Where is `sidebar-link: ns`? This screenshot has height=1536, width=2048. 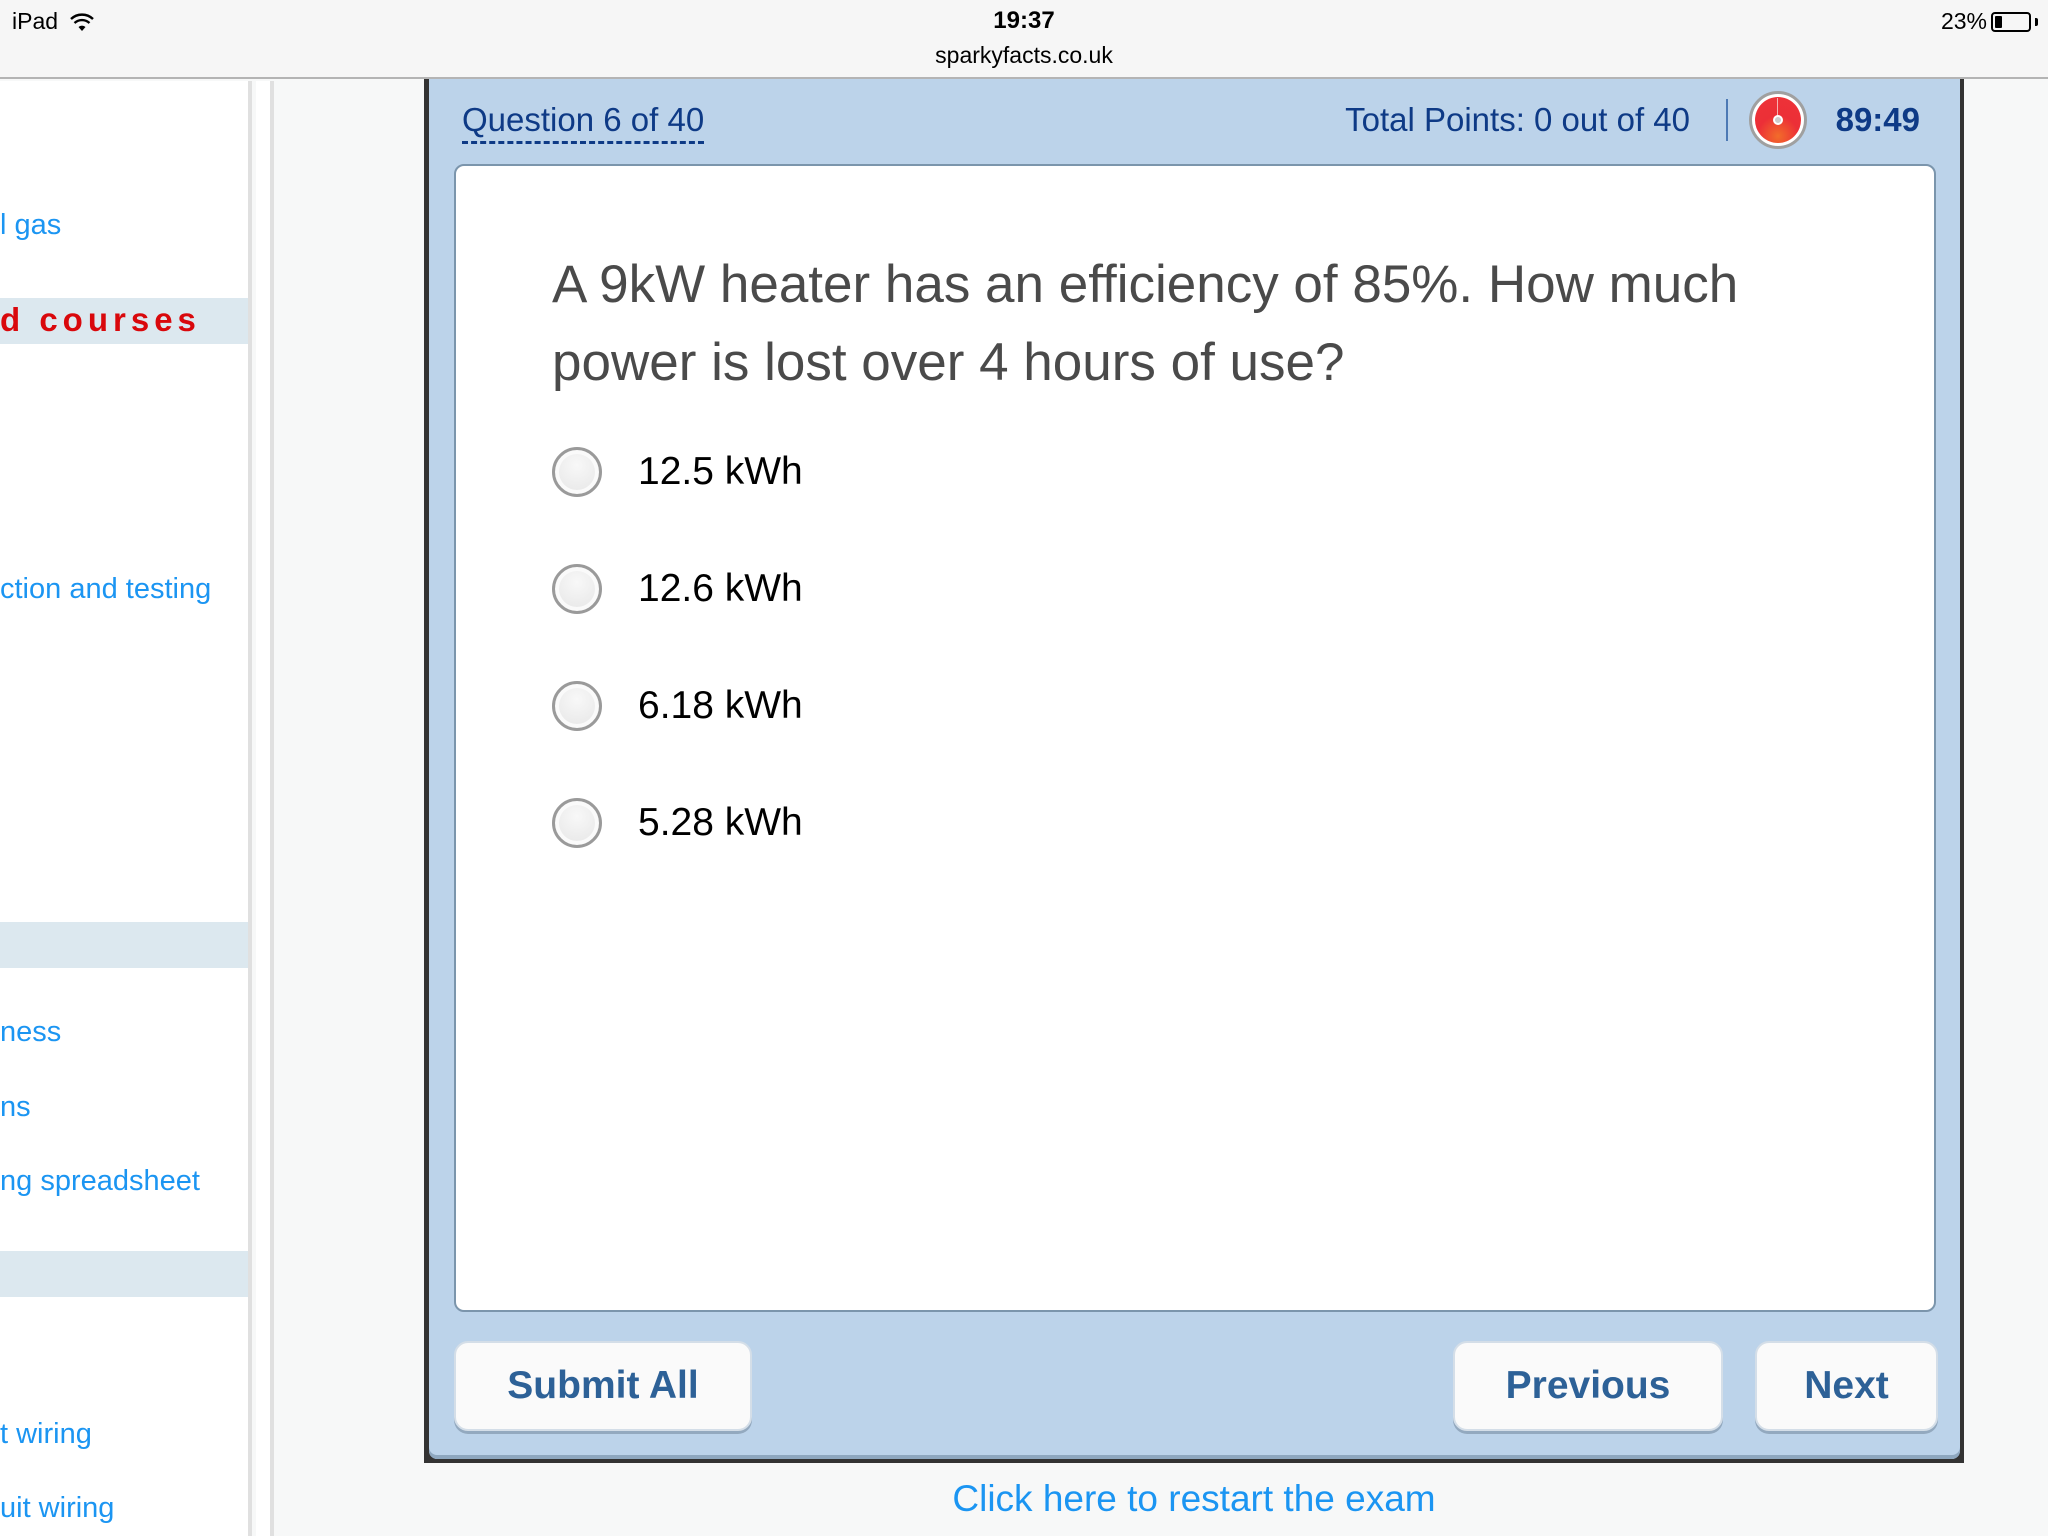 sidebar-link: ns is located at coordinates (15, 1107).